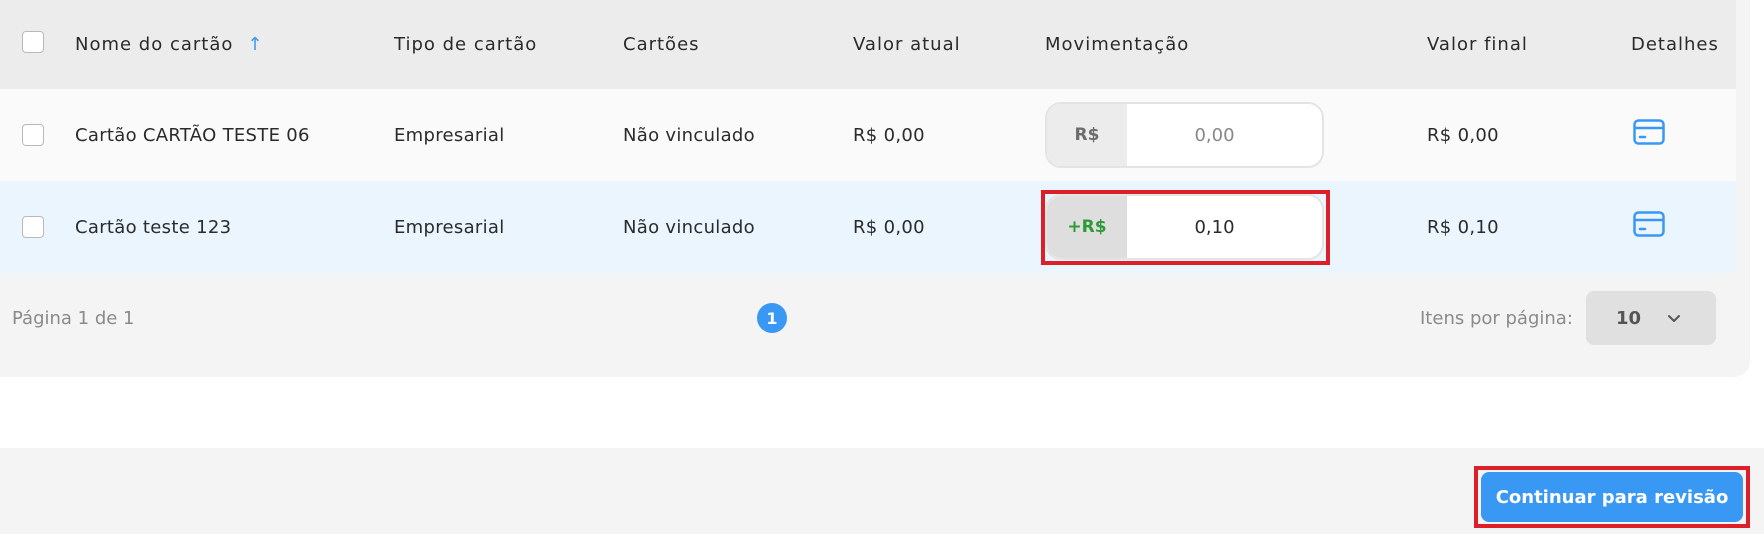 The width and height of the screenshot is (1764, 534). Describe the element at coordinates (255, 44) in the screenshot. I see `arrow-up-icon: ↑` at that location.